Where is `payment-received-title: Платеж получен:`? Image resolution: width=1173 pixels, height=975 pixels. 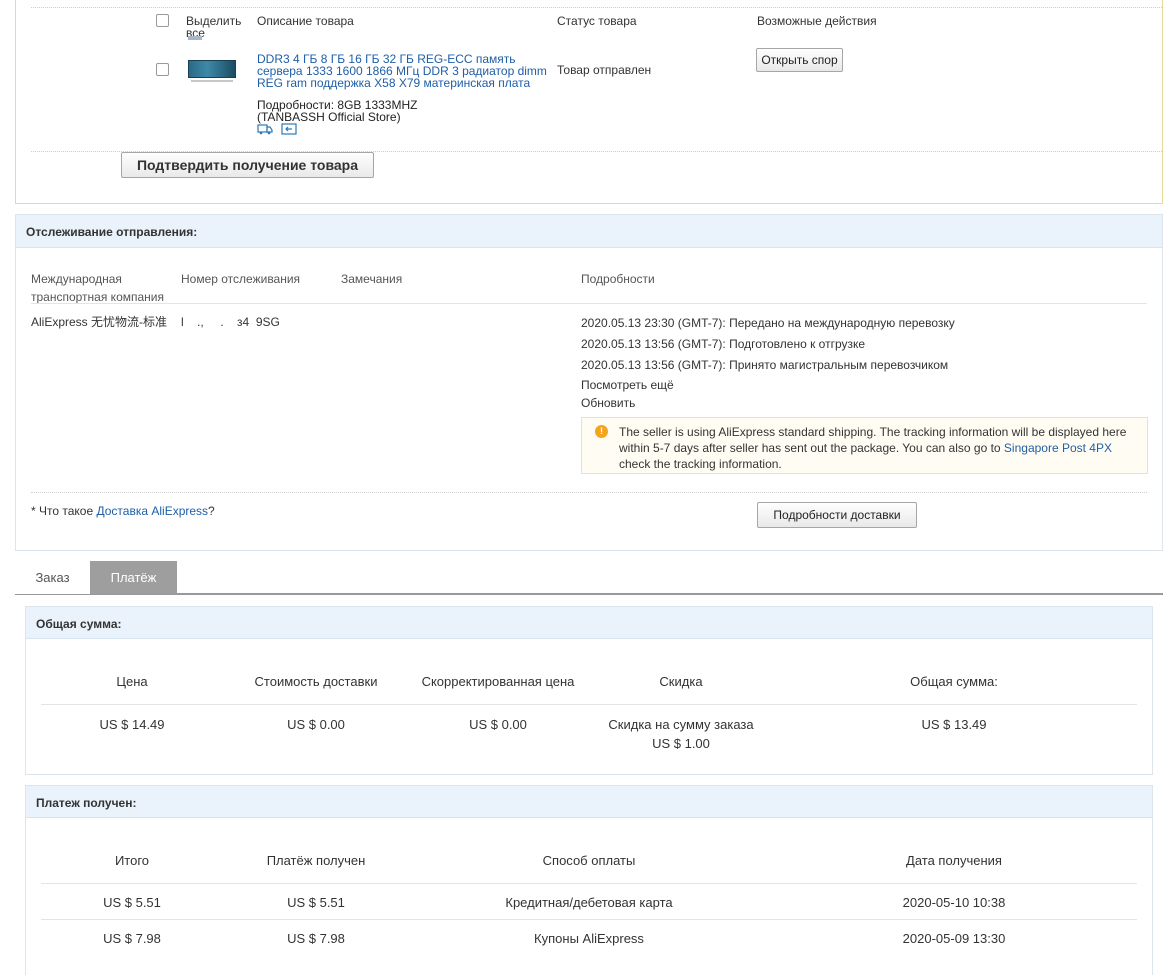
payment-received-title: Платеж получен: is located at coordinates (589, 802).